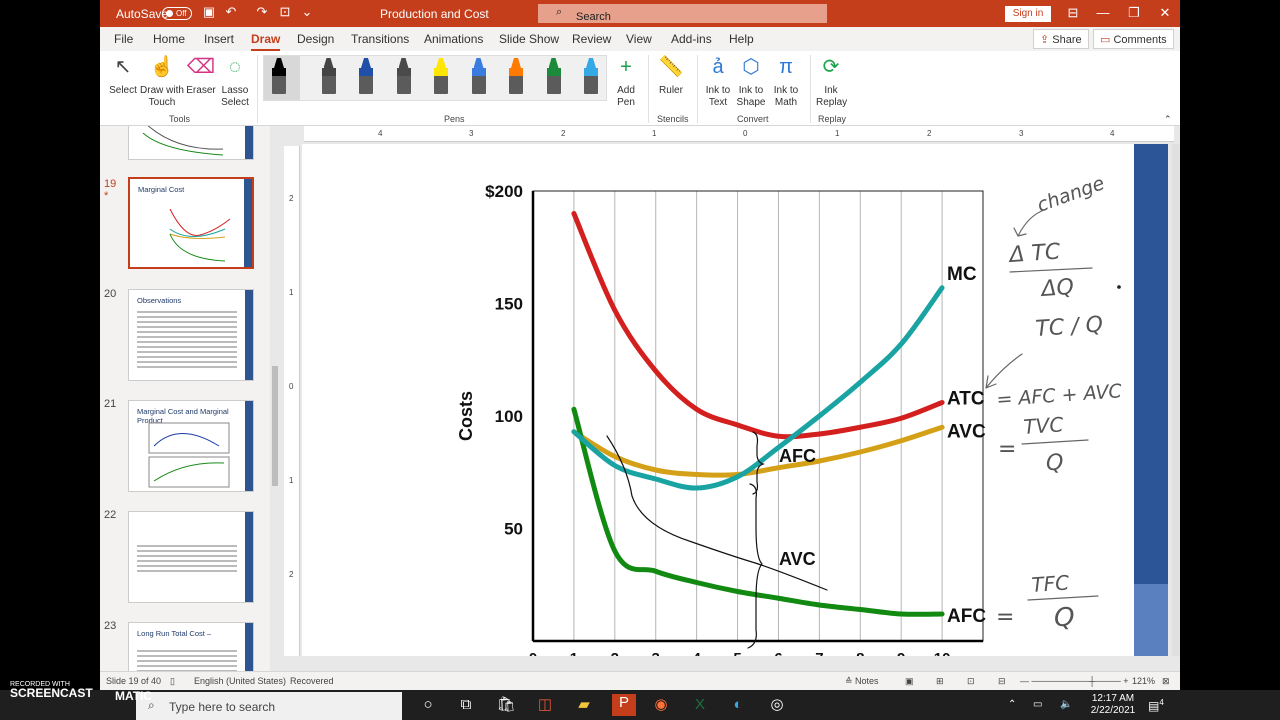  What do you see at coordinates (751, 82) in the screenshot?
I see `ink-to-shape-button: ⬡ Ink to Shape` at bounding box center [751, 82].